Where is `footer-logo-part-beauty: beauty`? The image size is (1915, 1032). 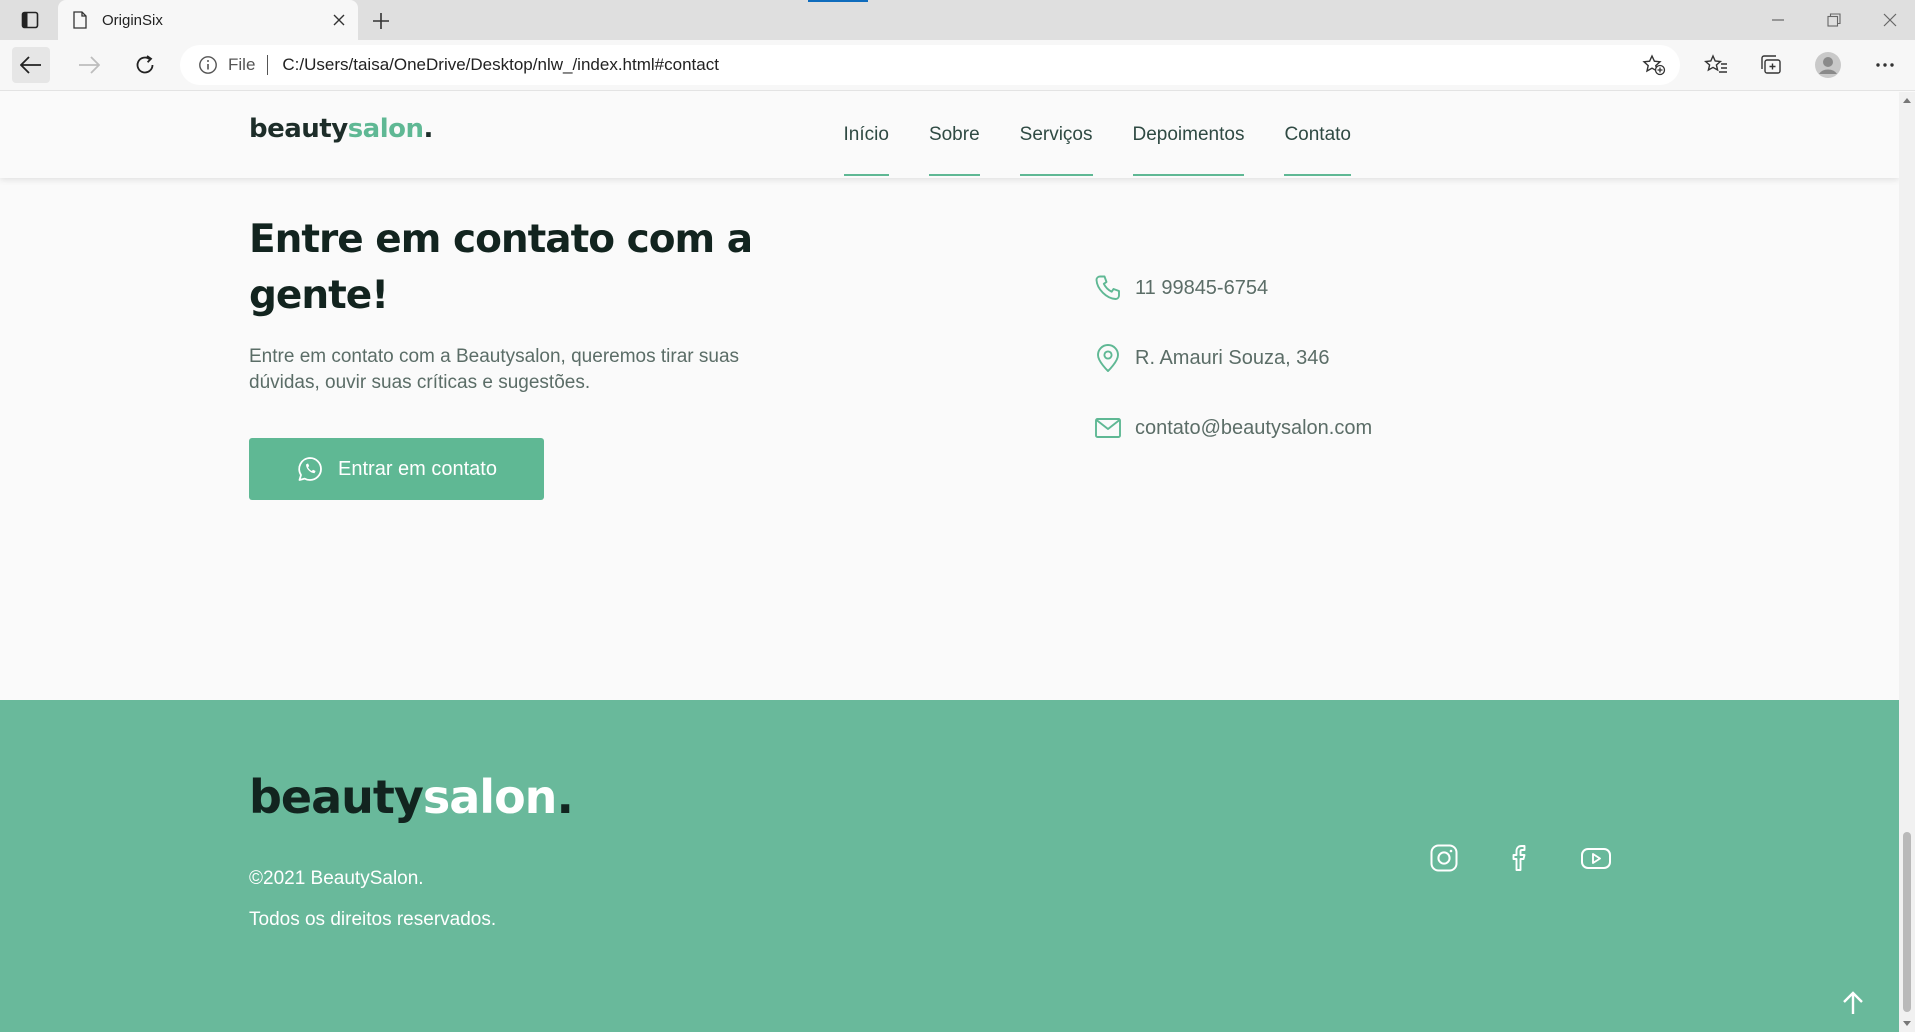
footer-logo-part-beauty: beauty is located at coordinates (336, 797).